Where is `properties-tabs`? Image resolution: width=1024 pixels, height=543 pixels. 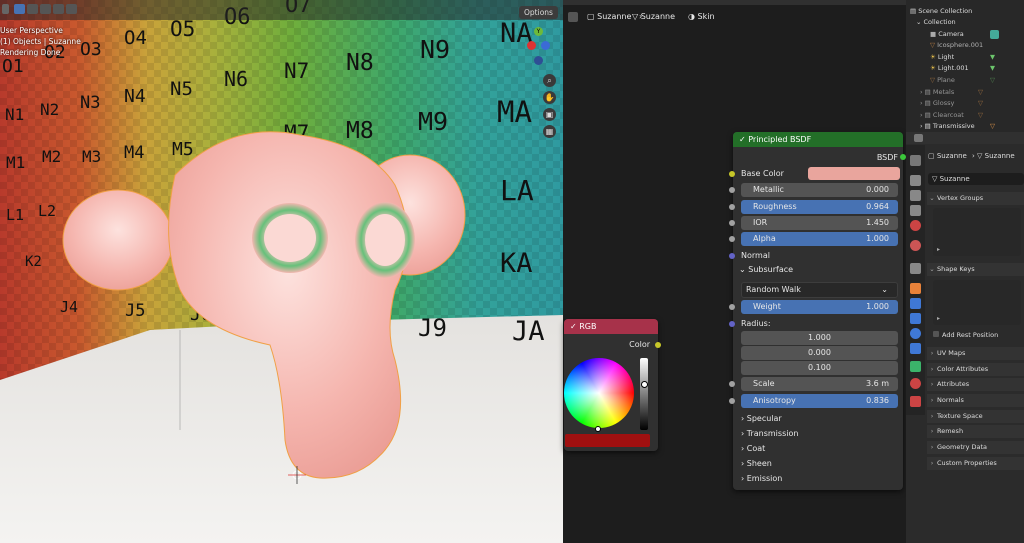
properties-tabs is located at coordinates (915, 280).